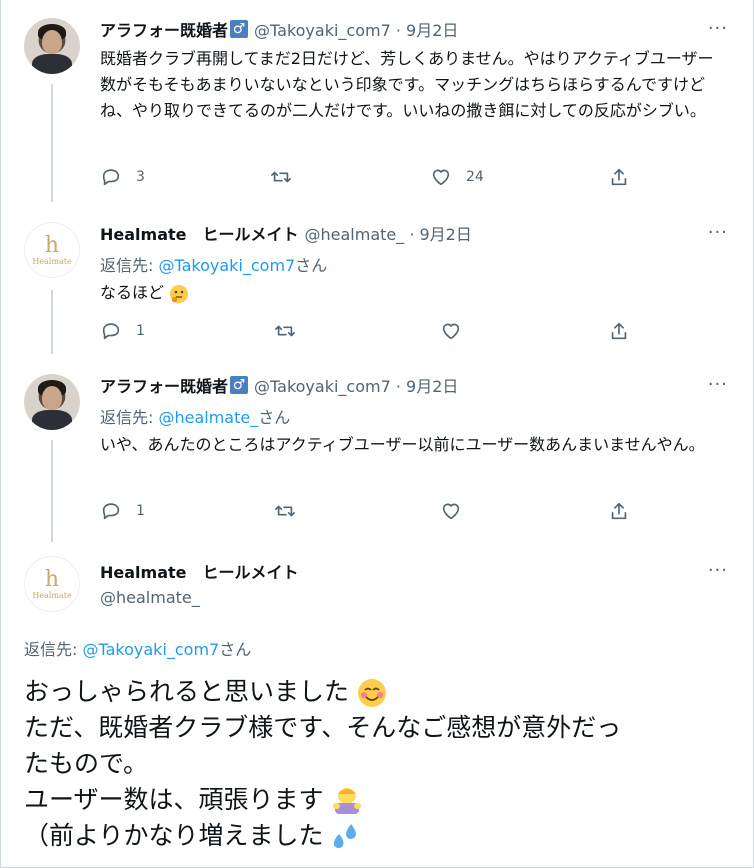 Image resolution: width=754 pixels, height=868 pixels. Describe the element at coordinates (402, 444) in the screenshot. I see `tweet-text: いや、あんたのところはアクティブユーザー以前にユーザー数あんまいませんやん。` at that location.